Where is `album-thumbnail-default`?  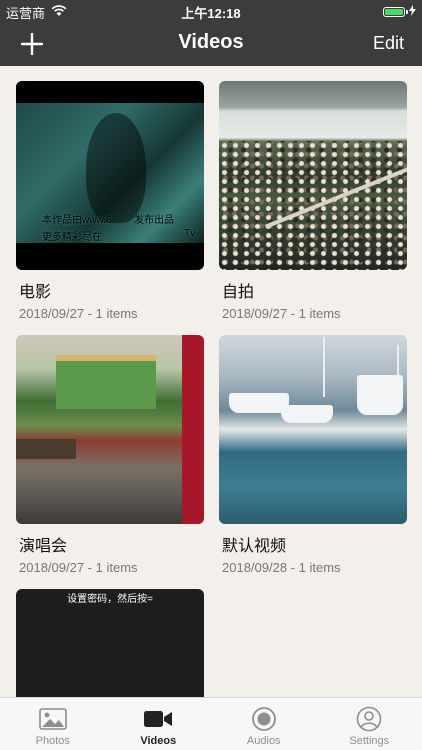
album-thumbnail-default is located at coordinates (313, 429).